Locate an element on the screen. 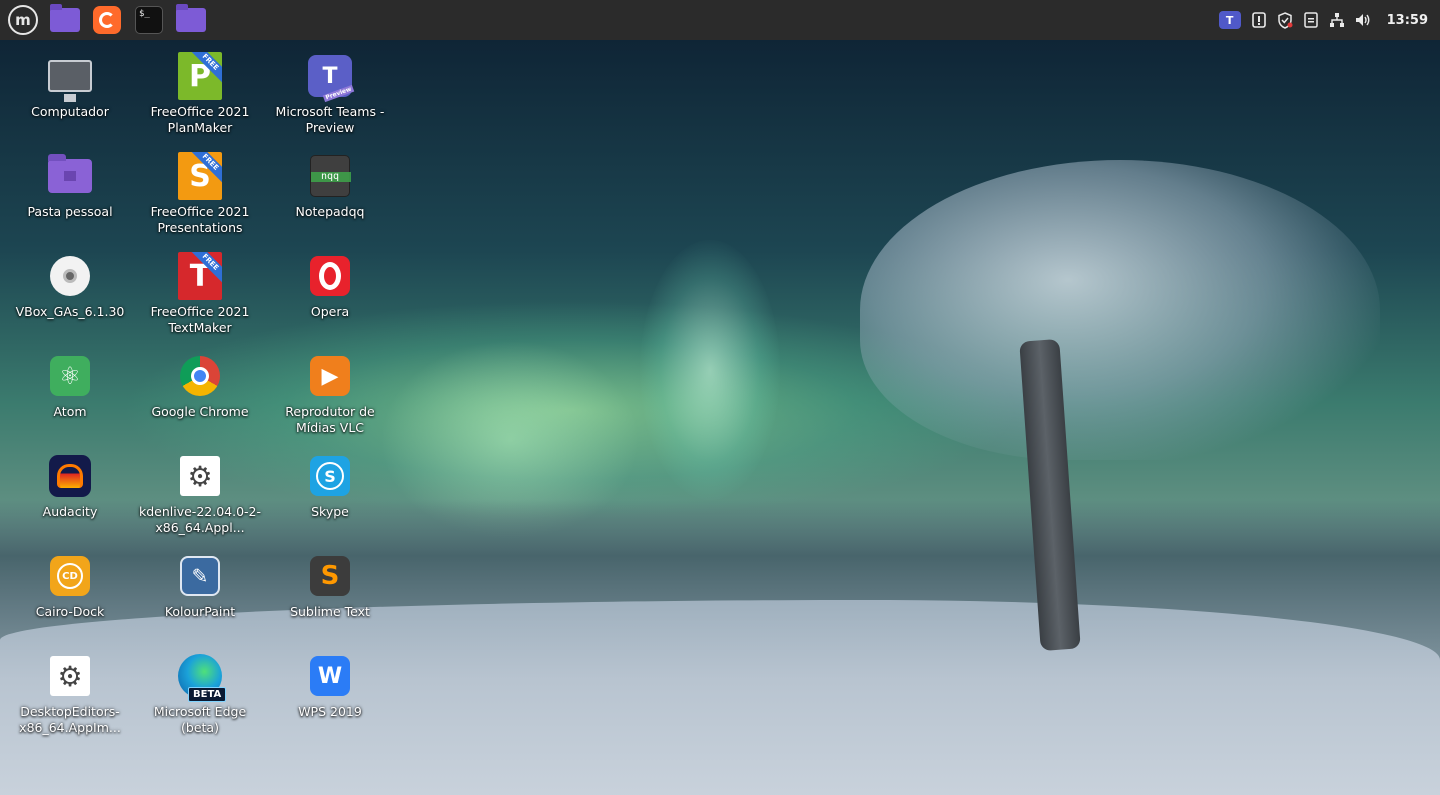  teams-icon: T Preview is located at coordinates (331, 79).